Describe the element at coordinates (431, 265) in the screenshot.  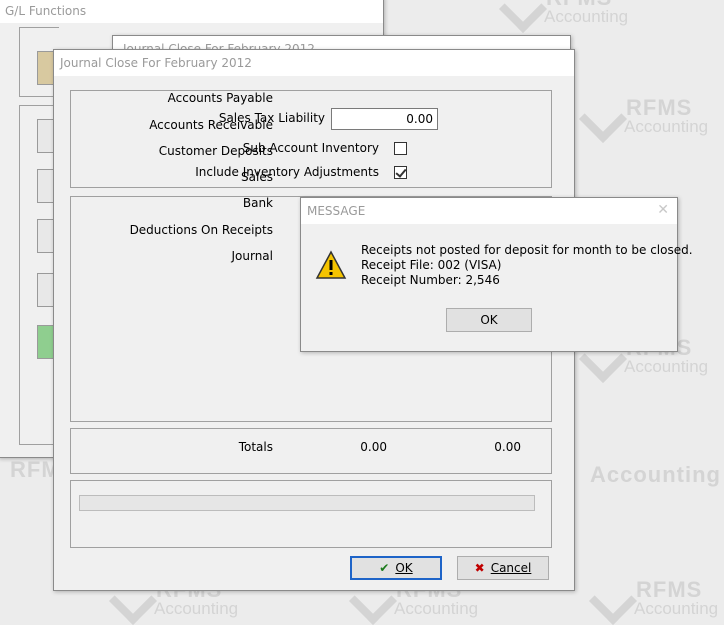
I see `message-line-2: Receipt File: 002 (VISA)` at that location.